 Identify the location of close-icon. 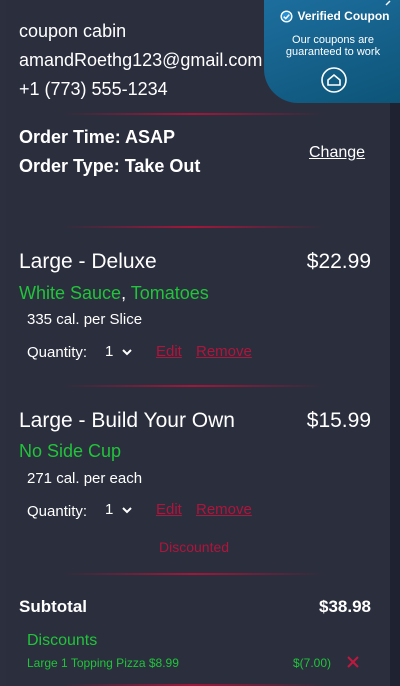
(353, 662).